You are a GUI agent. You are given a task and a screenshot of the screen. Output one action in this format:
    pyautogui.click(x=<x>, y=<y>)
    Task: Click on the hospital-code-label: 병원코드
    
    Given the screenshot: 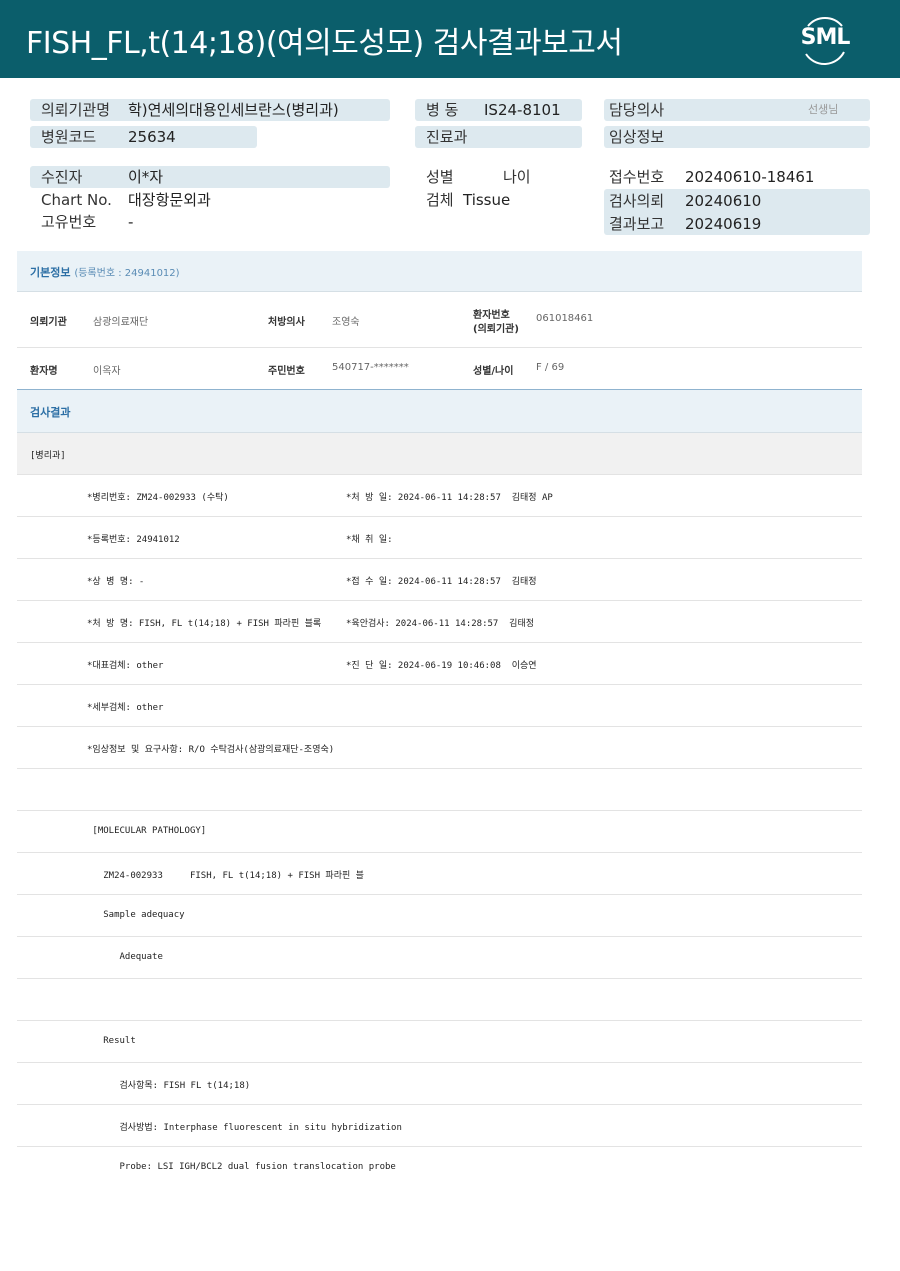 What is the action you would take?
    pyautogui.click(x=69, y=137)
    